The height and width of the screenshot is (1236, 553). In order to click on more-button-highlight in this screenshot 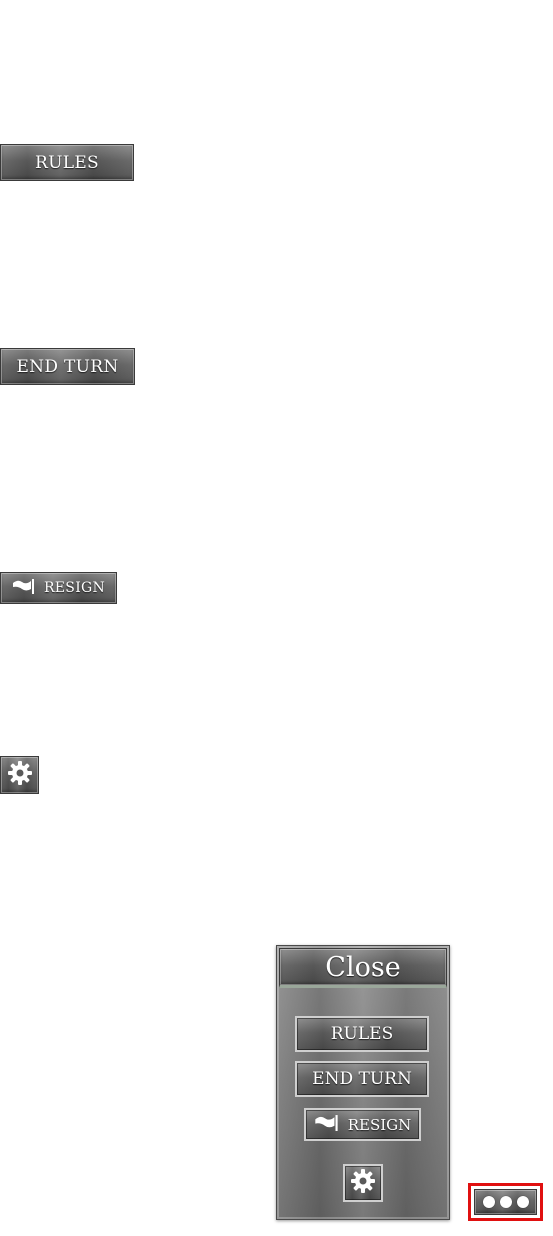, I will do `click(505, 1202)`.